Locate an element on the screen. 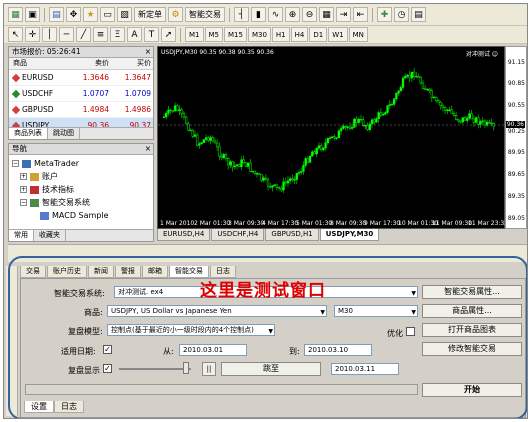 This screenshot has height=422, width=531. market-watch-icon: ▤ is located at coordinates (56, 14).